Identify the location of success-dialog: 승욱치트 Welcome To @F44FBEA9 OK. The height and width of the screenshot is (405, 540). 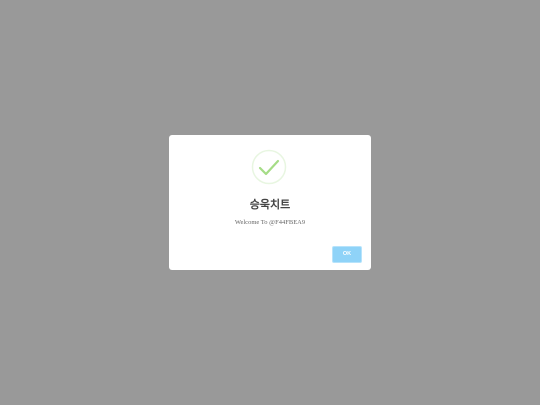
(270, 202).